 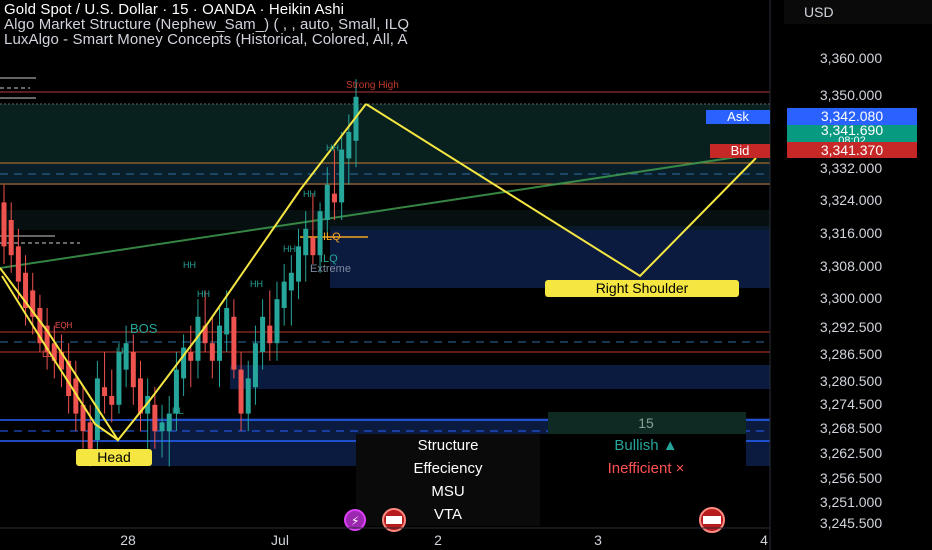 What do you see at coordinates (385, 220) in the screenshot?
I see `equilibrium-zone` at bounding box center [385, 220].